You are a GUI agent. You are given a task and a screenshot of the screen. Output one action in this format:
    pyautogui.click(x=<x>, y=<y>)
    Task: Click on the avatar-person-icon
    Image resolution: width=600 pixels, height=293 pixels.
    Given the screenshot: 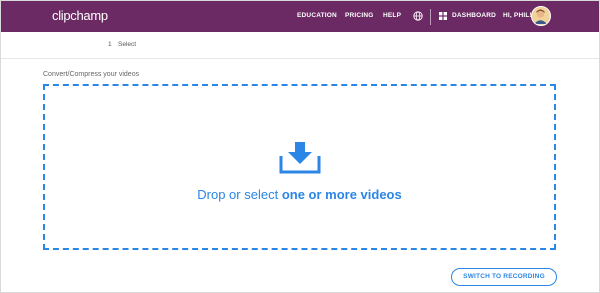 What is the action you would take?
    pyautogui.click(x=540, y=15)
    